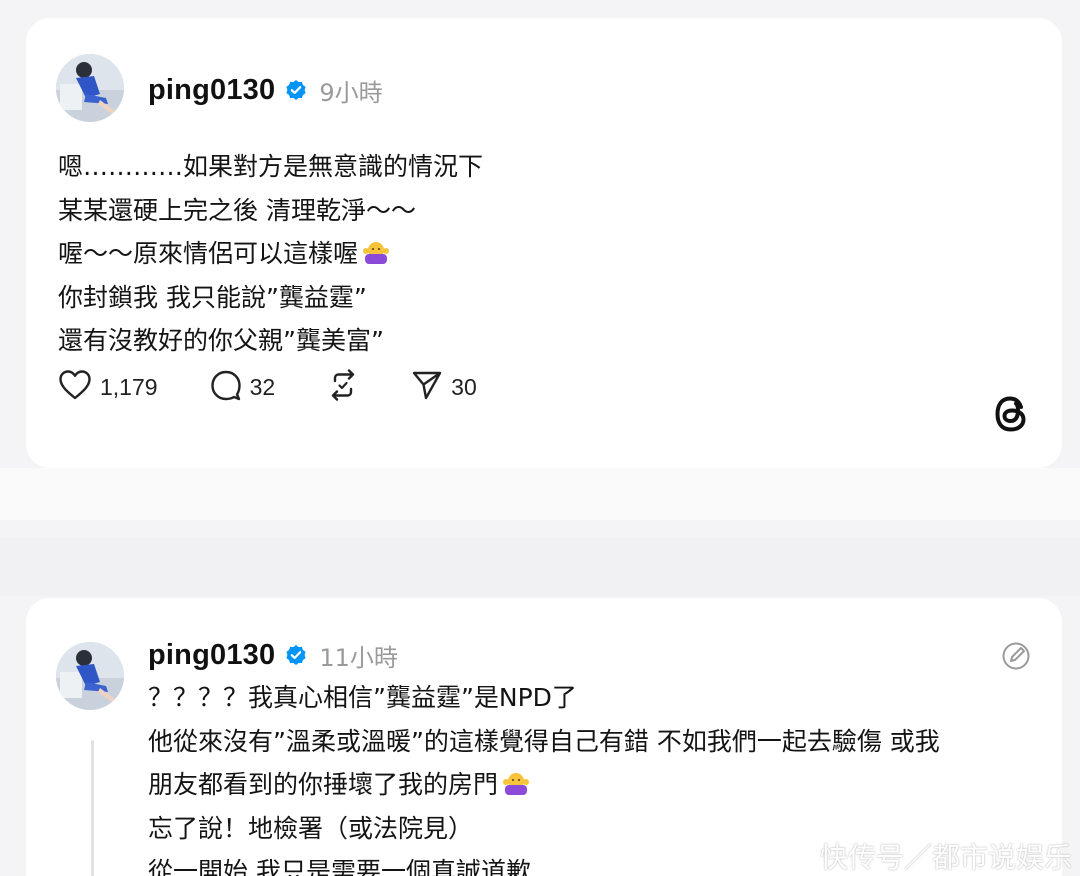 This screenshot has width=1080, height=876. I want to click on post-line: 朋友都看到的你捶壞了我的房門, so click(544, 785).